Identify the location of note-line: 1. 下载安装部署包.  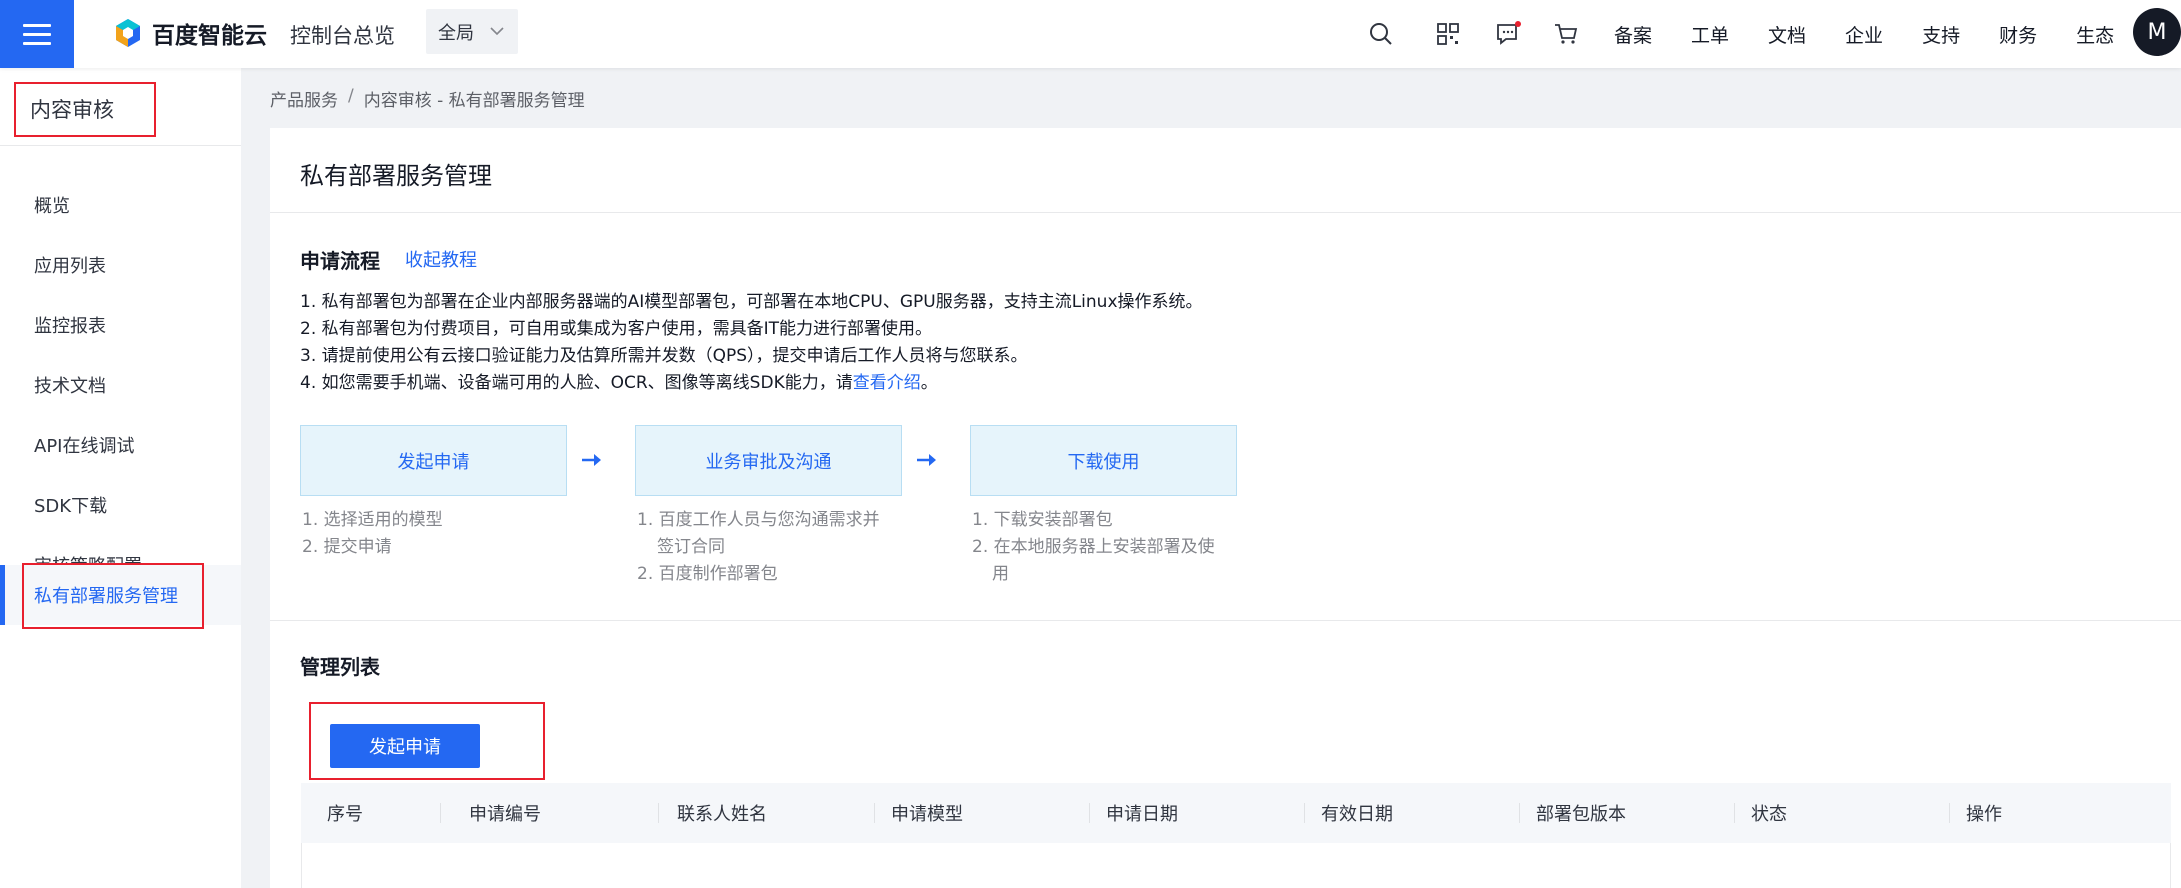
(1042, 520).